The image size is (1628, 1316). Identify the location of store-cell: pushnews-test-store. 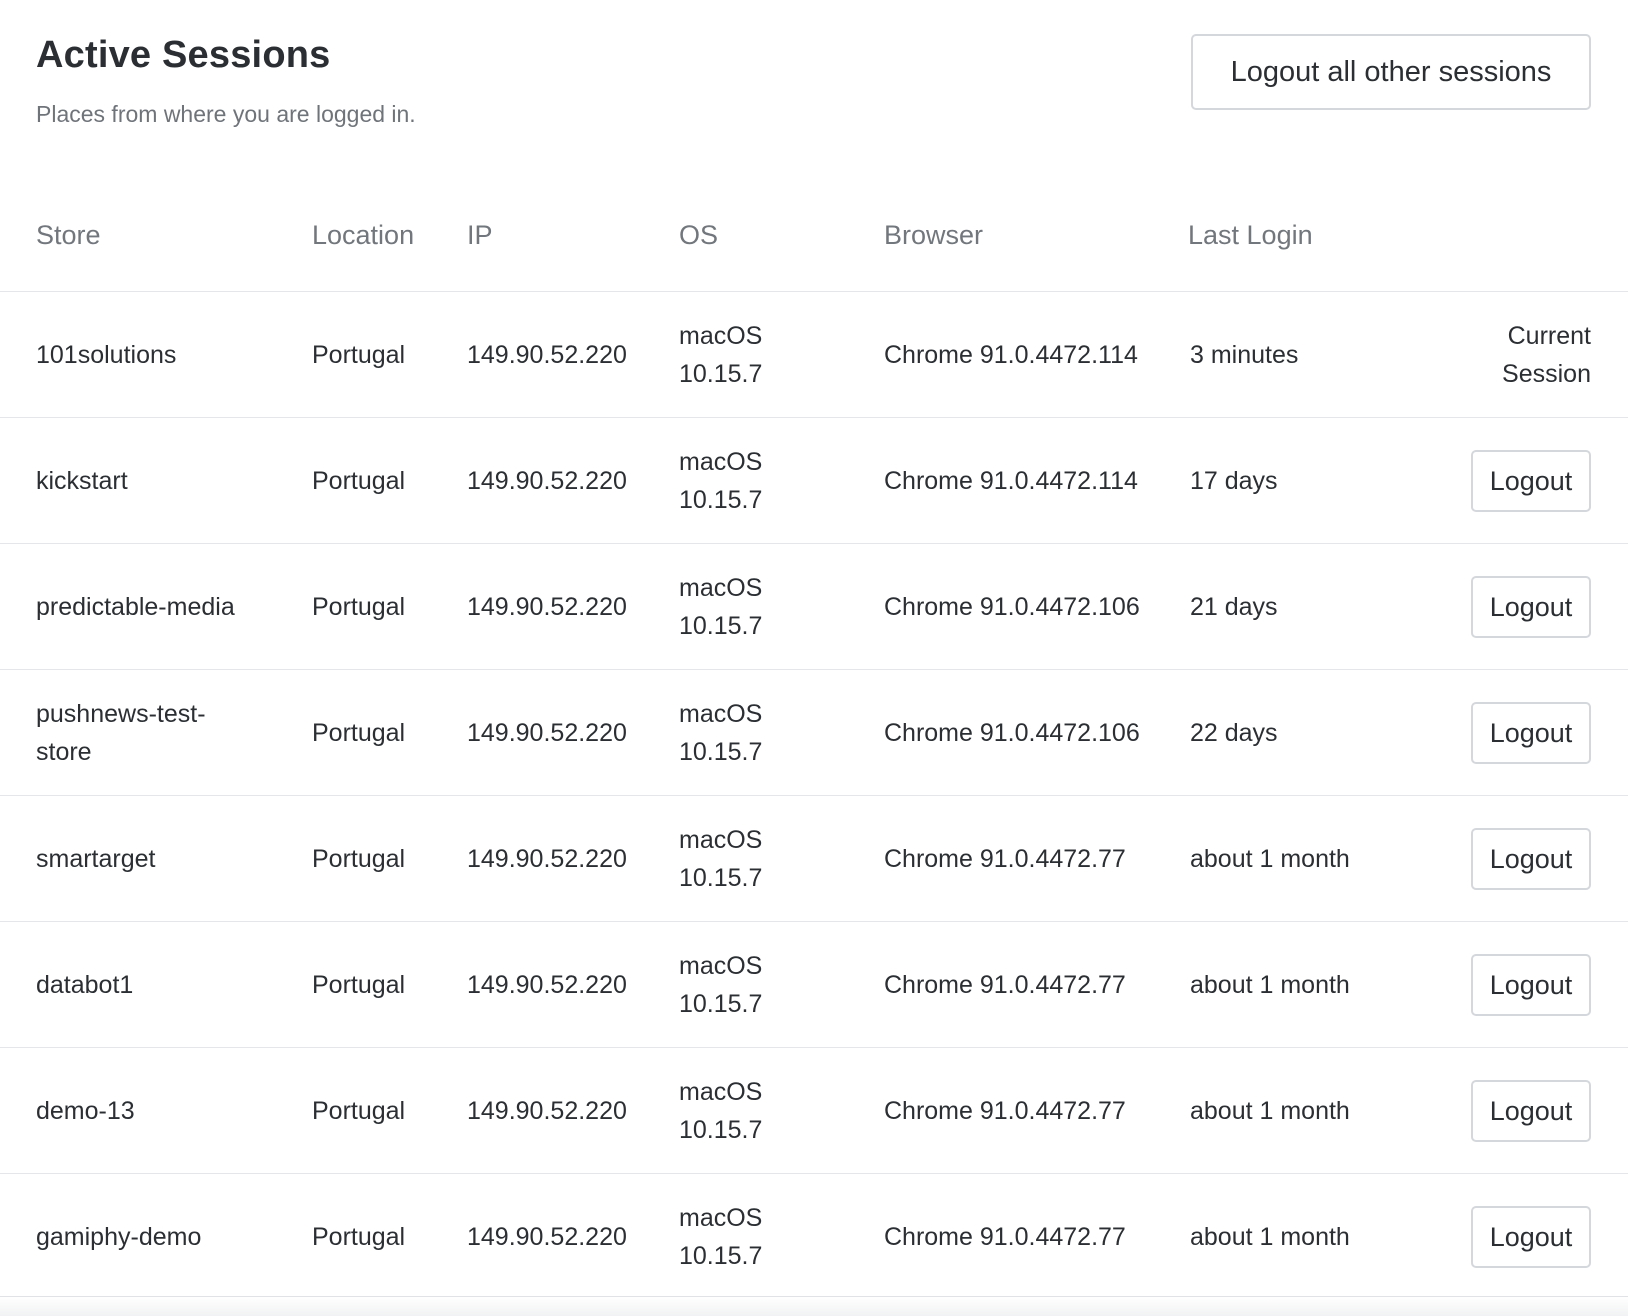
(163, 733).